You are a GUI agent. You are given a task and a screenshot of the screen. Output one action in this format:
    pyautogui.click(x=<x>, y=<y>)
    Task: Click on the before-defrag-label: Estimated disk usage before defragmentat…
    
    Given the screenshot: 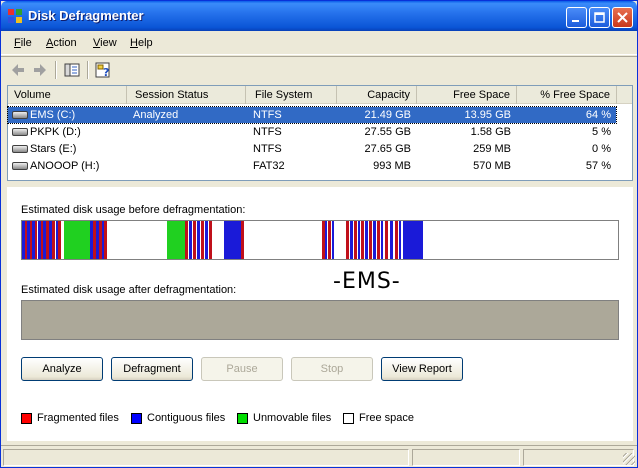 What is the action you would take?
    pyautogui.click(x=133, y=210)
    